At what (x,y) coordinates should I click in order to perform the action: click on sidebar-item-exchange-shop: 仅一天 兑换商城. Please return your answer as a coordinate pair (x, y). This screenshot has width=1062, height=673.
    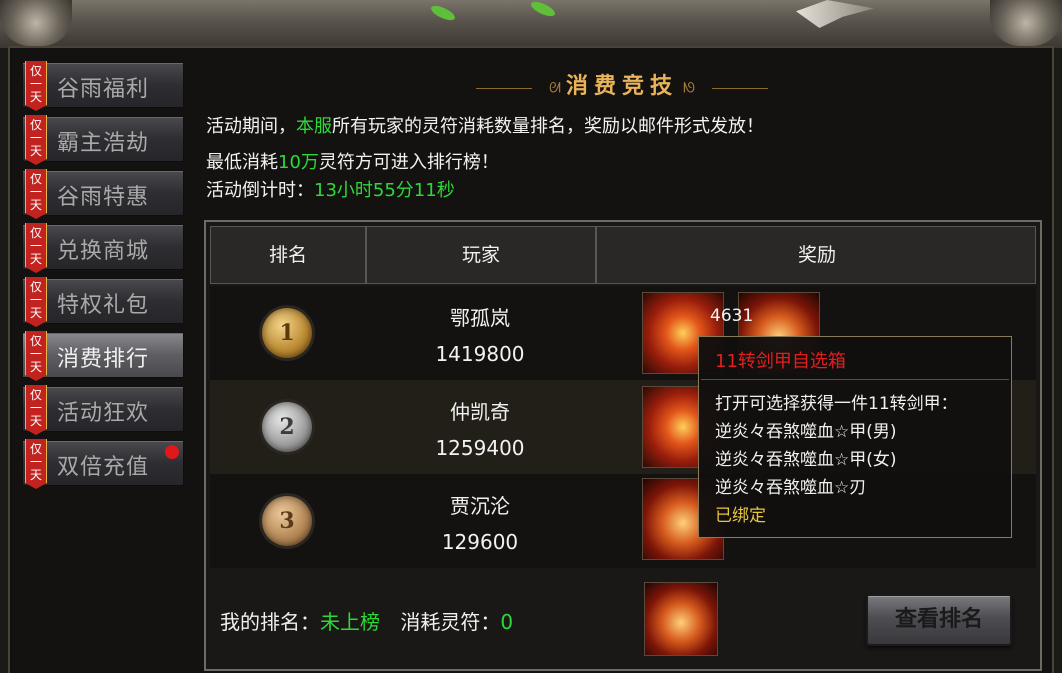
    Looking at the image, I should click on (103, 248).